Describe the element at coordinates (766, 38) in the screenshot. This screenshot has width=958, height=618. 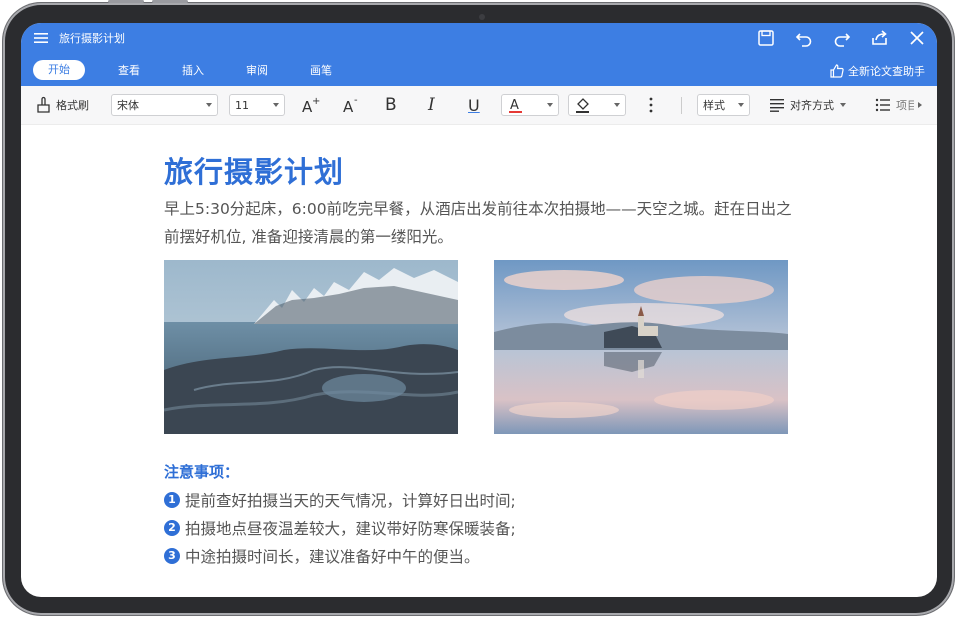
I see `save-icon` at that location.